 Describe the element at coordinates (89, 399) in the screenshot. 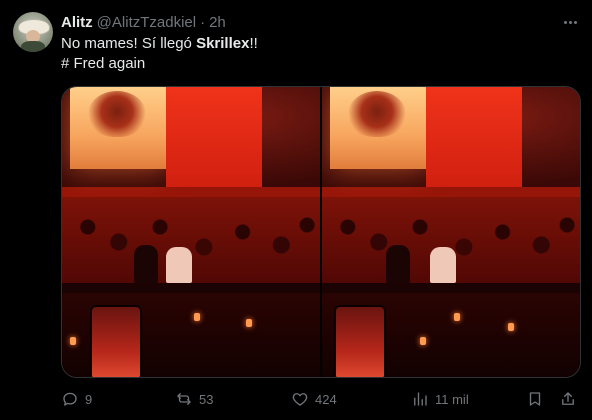

I see `reply-count: 9` at that location.